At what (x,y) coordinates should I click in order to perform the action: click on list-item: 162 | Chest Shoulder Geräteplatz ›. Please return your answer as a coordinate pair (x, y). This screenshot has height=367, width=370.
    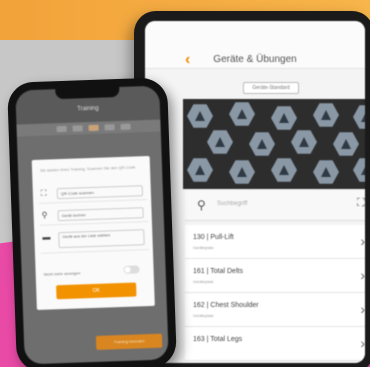
    Looking at the image, I should click on (275, 310).